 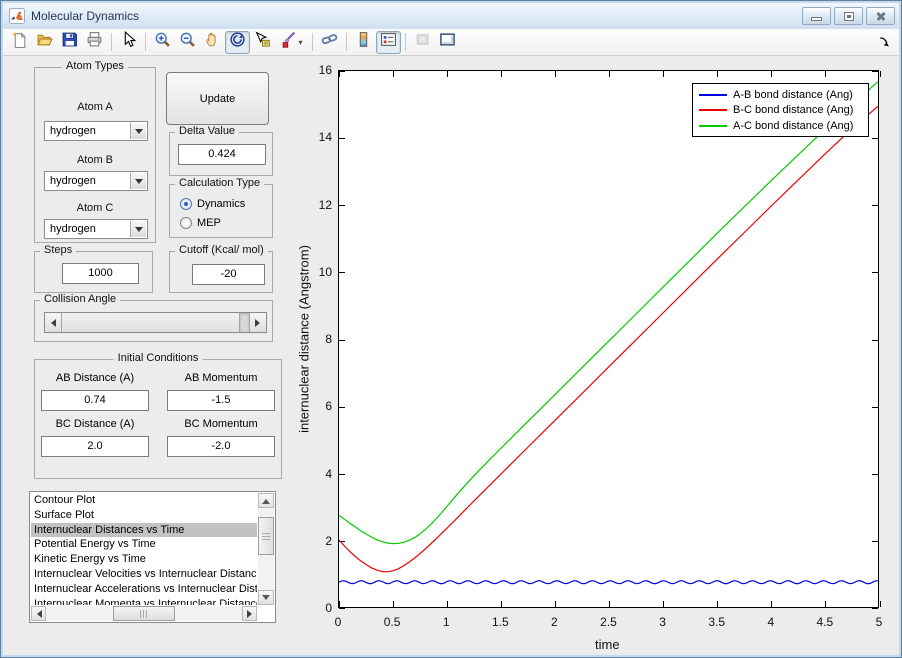 I want to click on data-cursor-icon, so click(x=262, y=42).